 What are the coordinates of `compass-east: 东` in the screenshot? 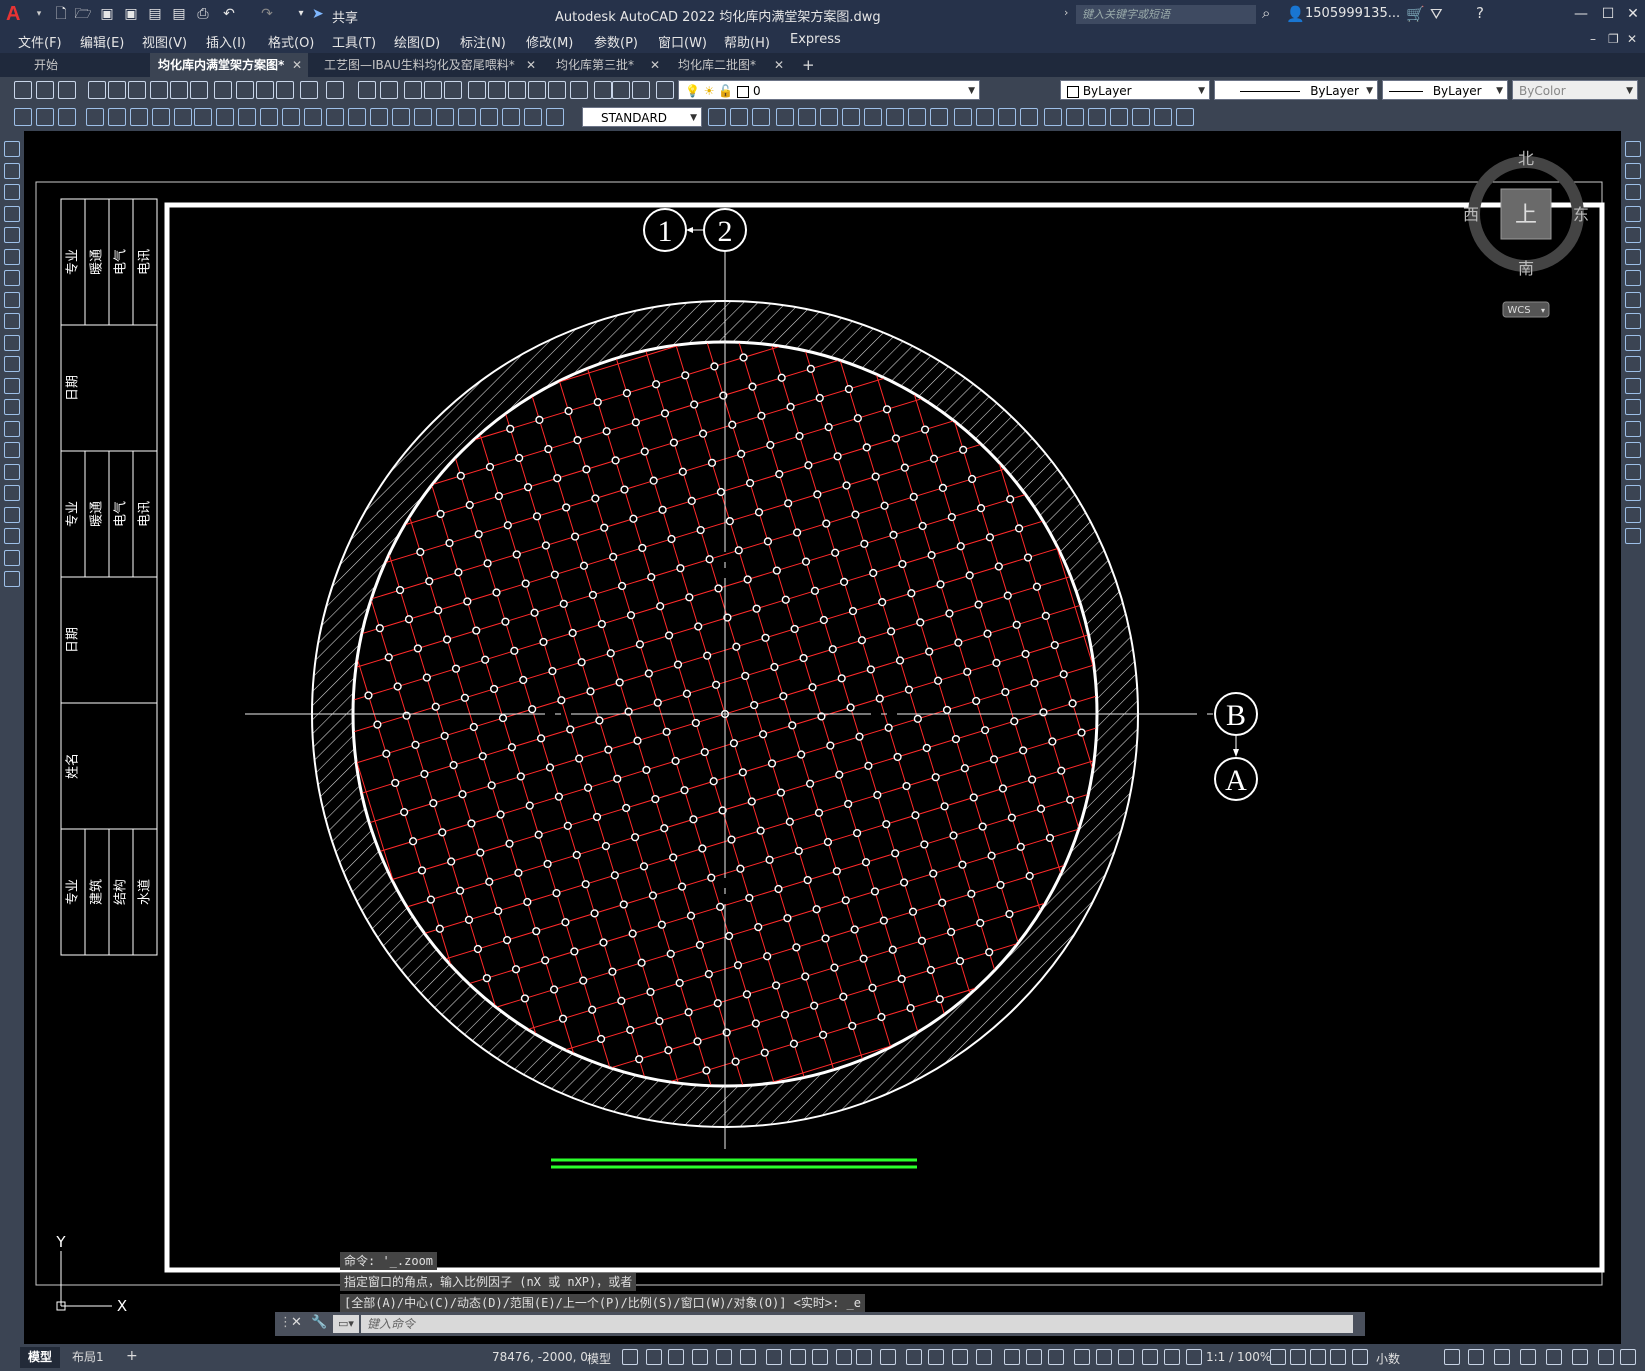 It's located at (1581, 214).